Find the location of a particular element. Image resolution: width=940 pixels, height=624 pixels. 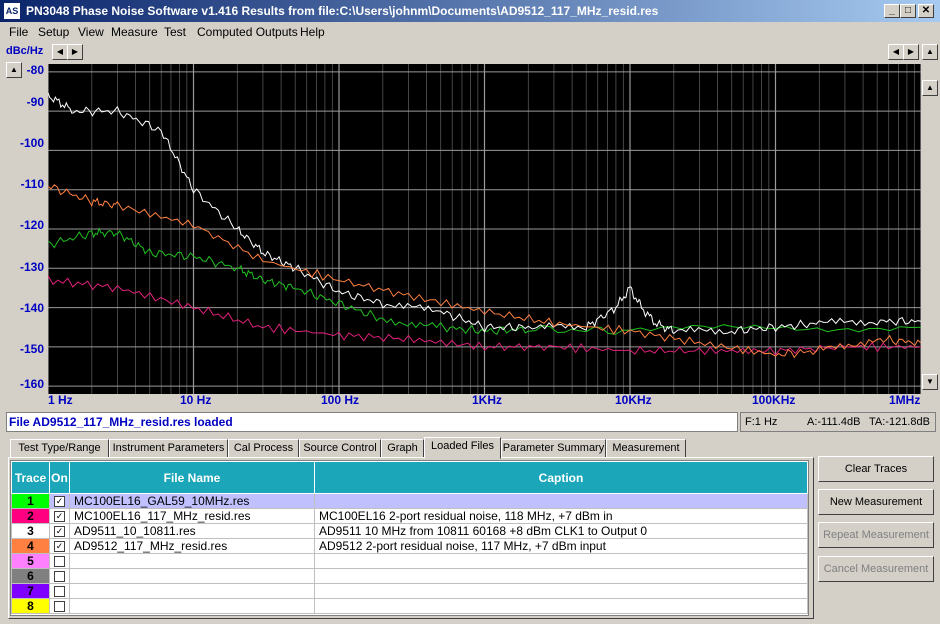

a-readout: A:-111.4dB is located at coordinates (834, 422).